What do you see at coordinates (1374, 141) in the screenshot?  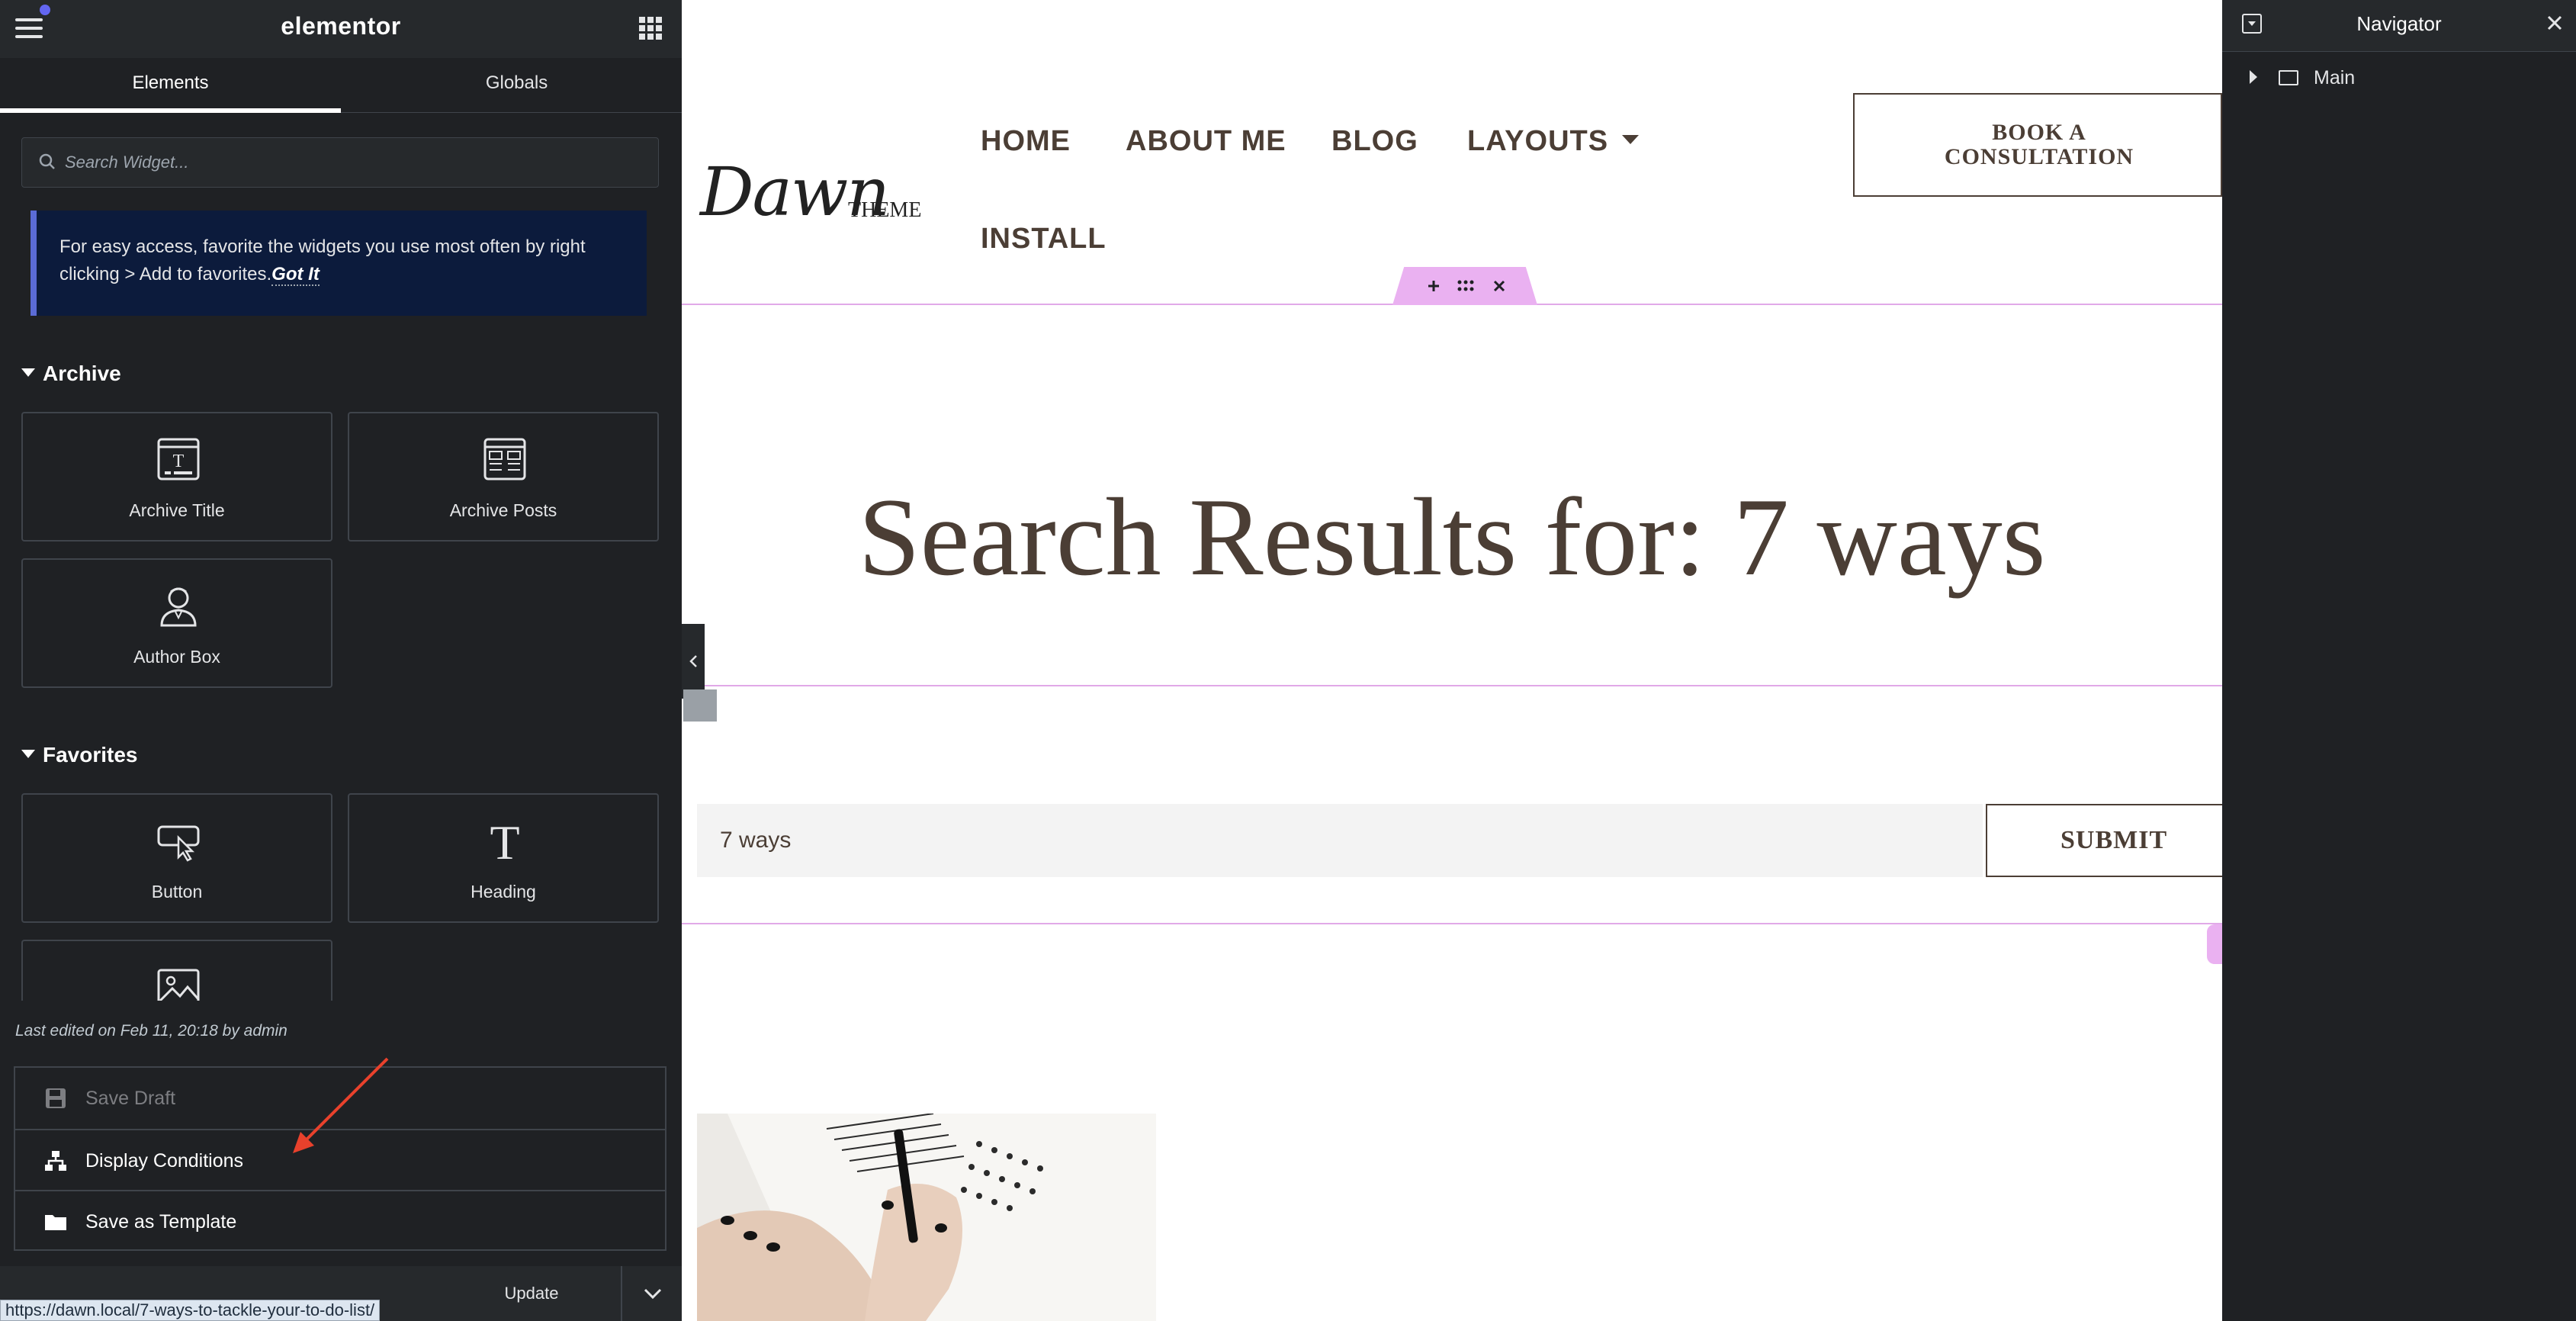 I see `nav-blog: BLOG` at bounding box center [1374, 141].